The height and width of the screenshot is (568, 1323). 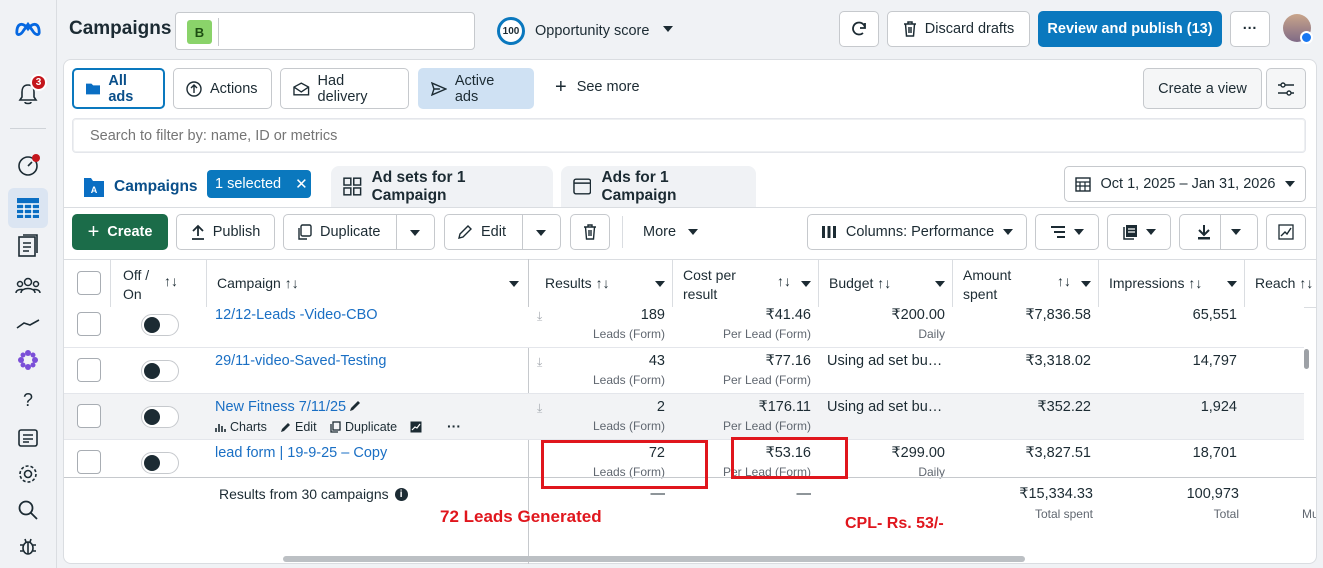 What do you see at coordinates (1155, 283) in the screenshot?
I see `header-impressions: Impressions ↑↓` at bounding box center [1155, 283].